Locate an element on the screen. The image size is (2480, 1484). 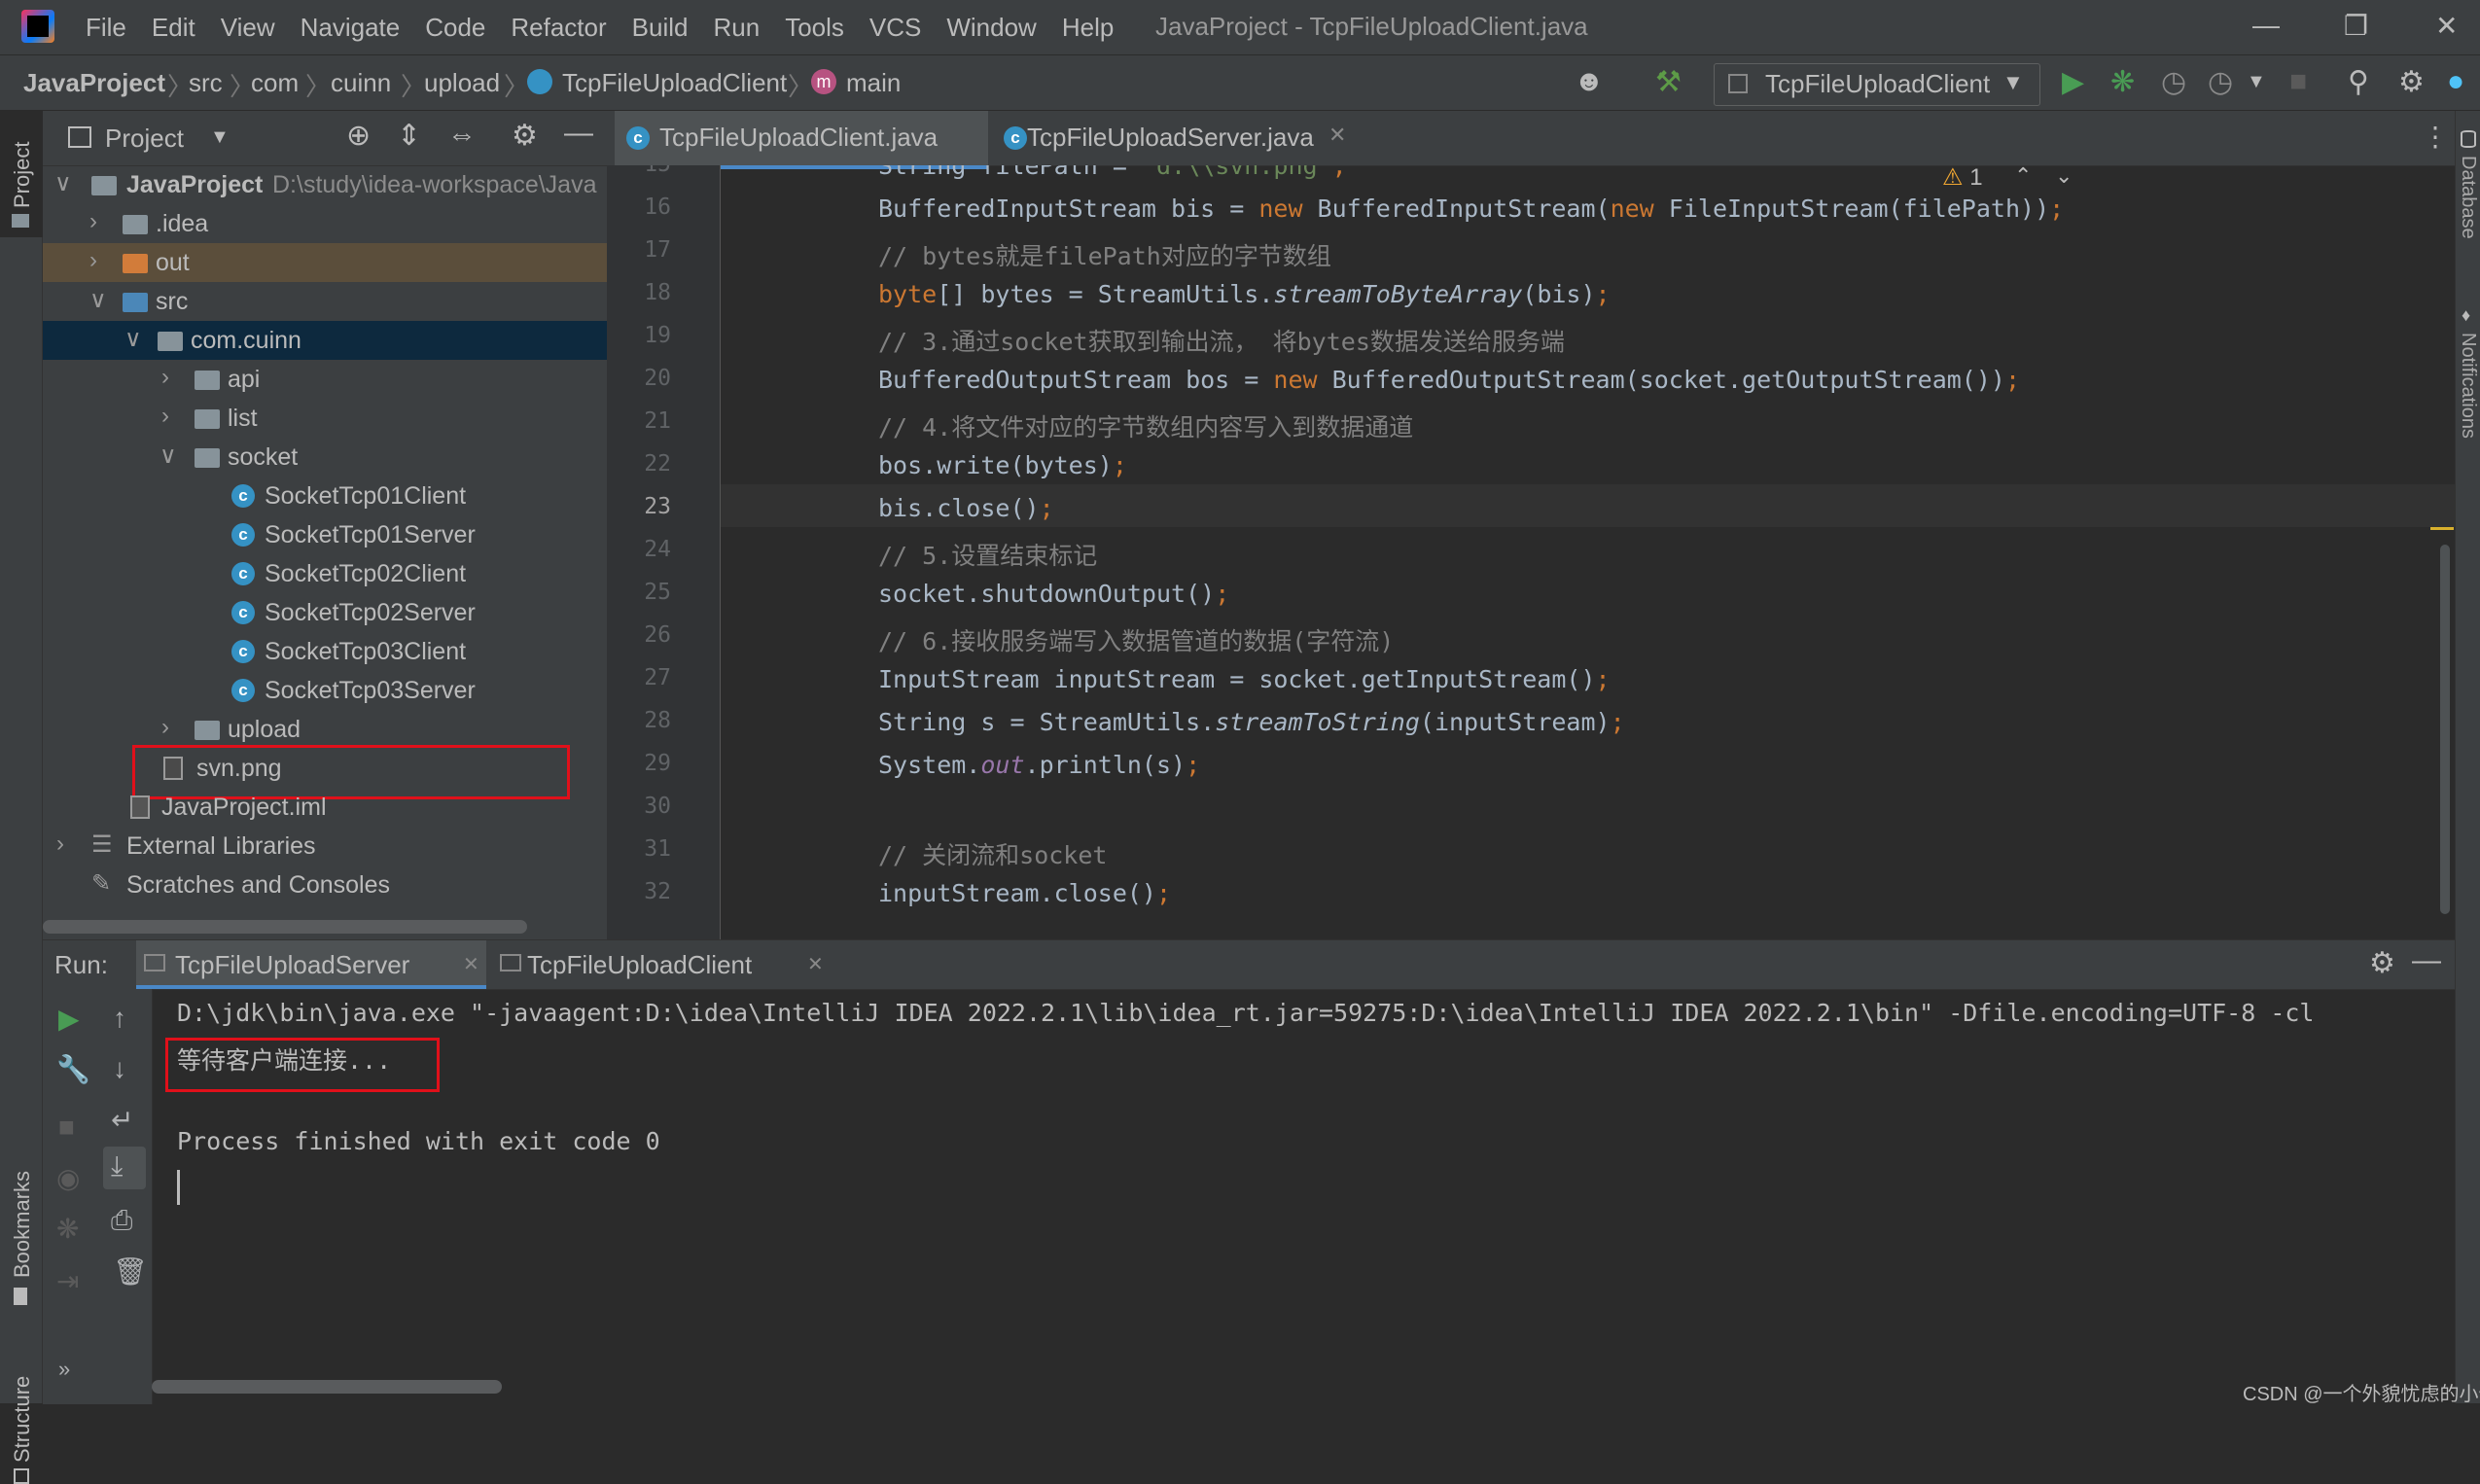
menu-build: Build is located at coordinates (660, 28).